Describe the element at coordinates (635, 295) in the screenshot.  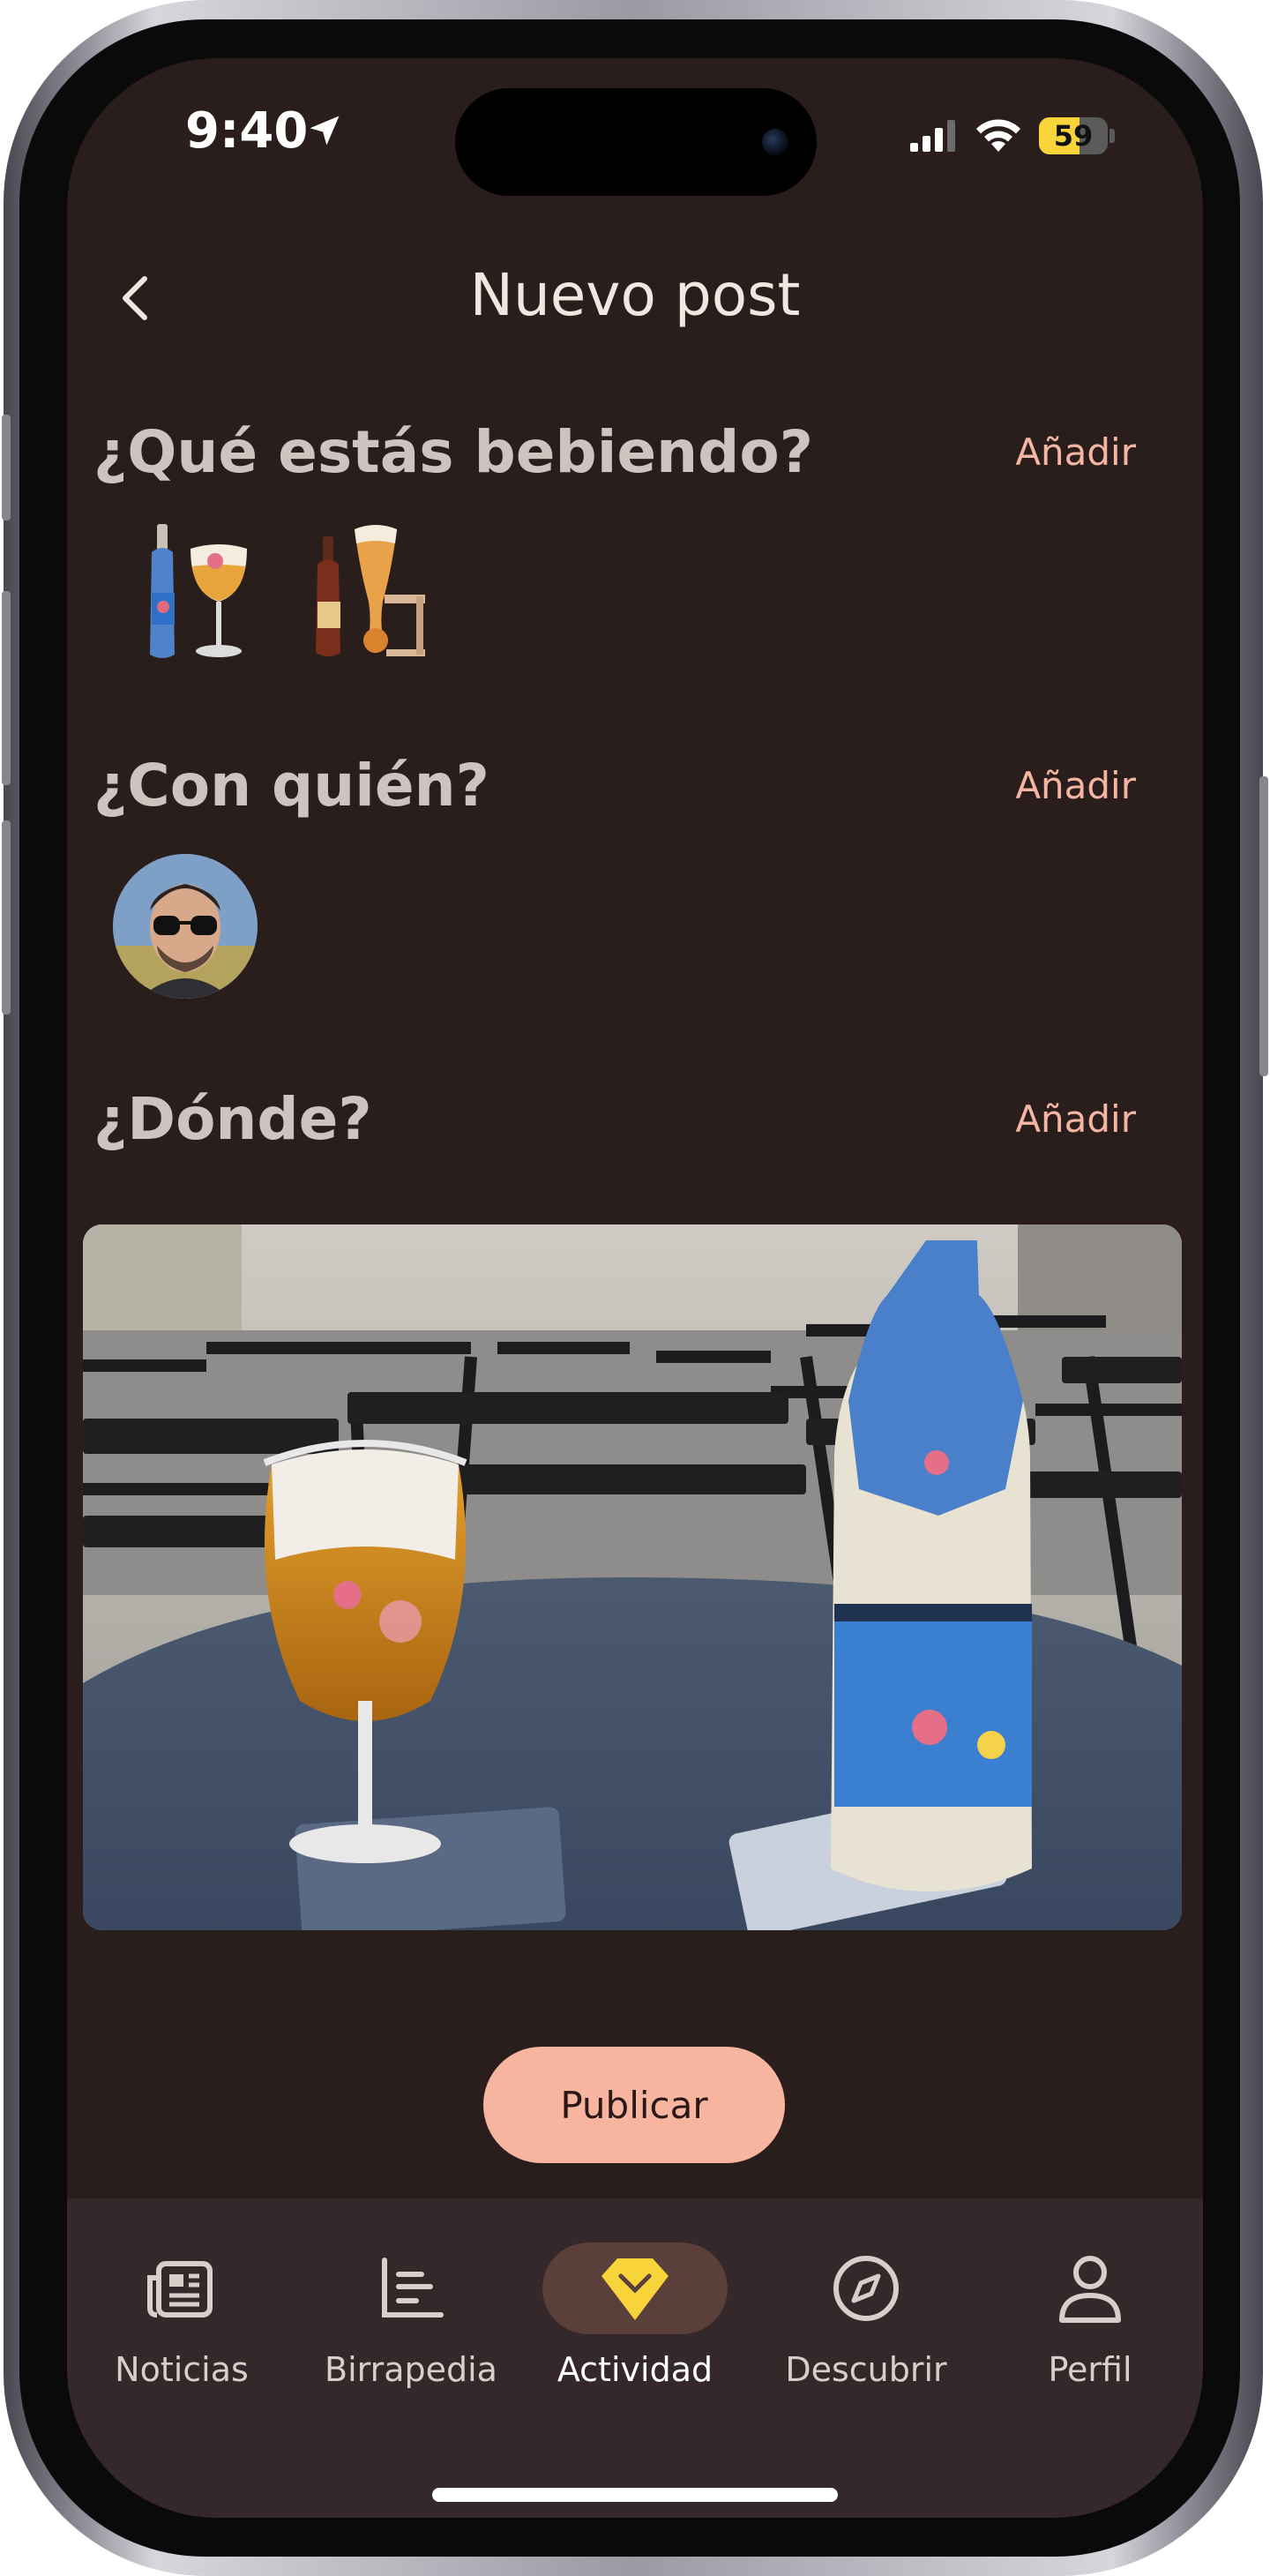
I see `page-title: Nuevo post` at that location.